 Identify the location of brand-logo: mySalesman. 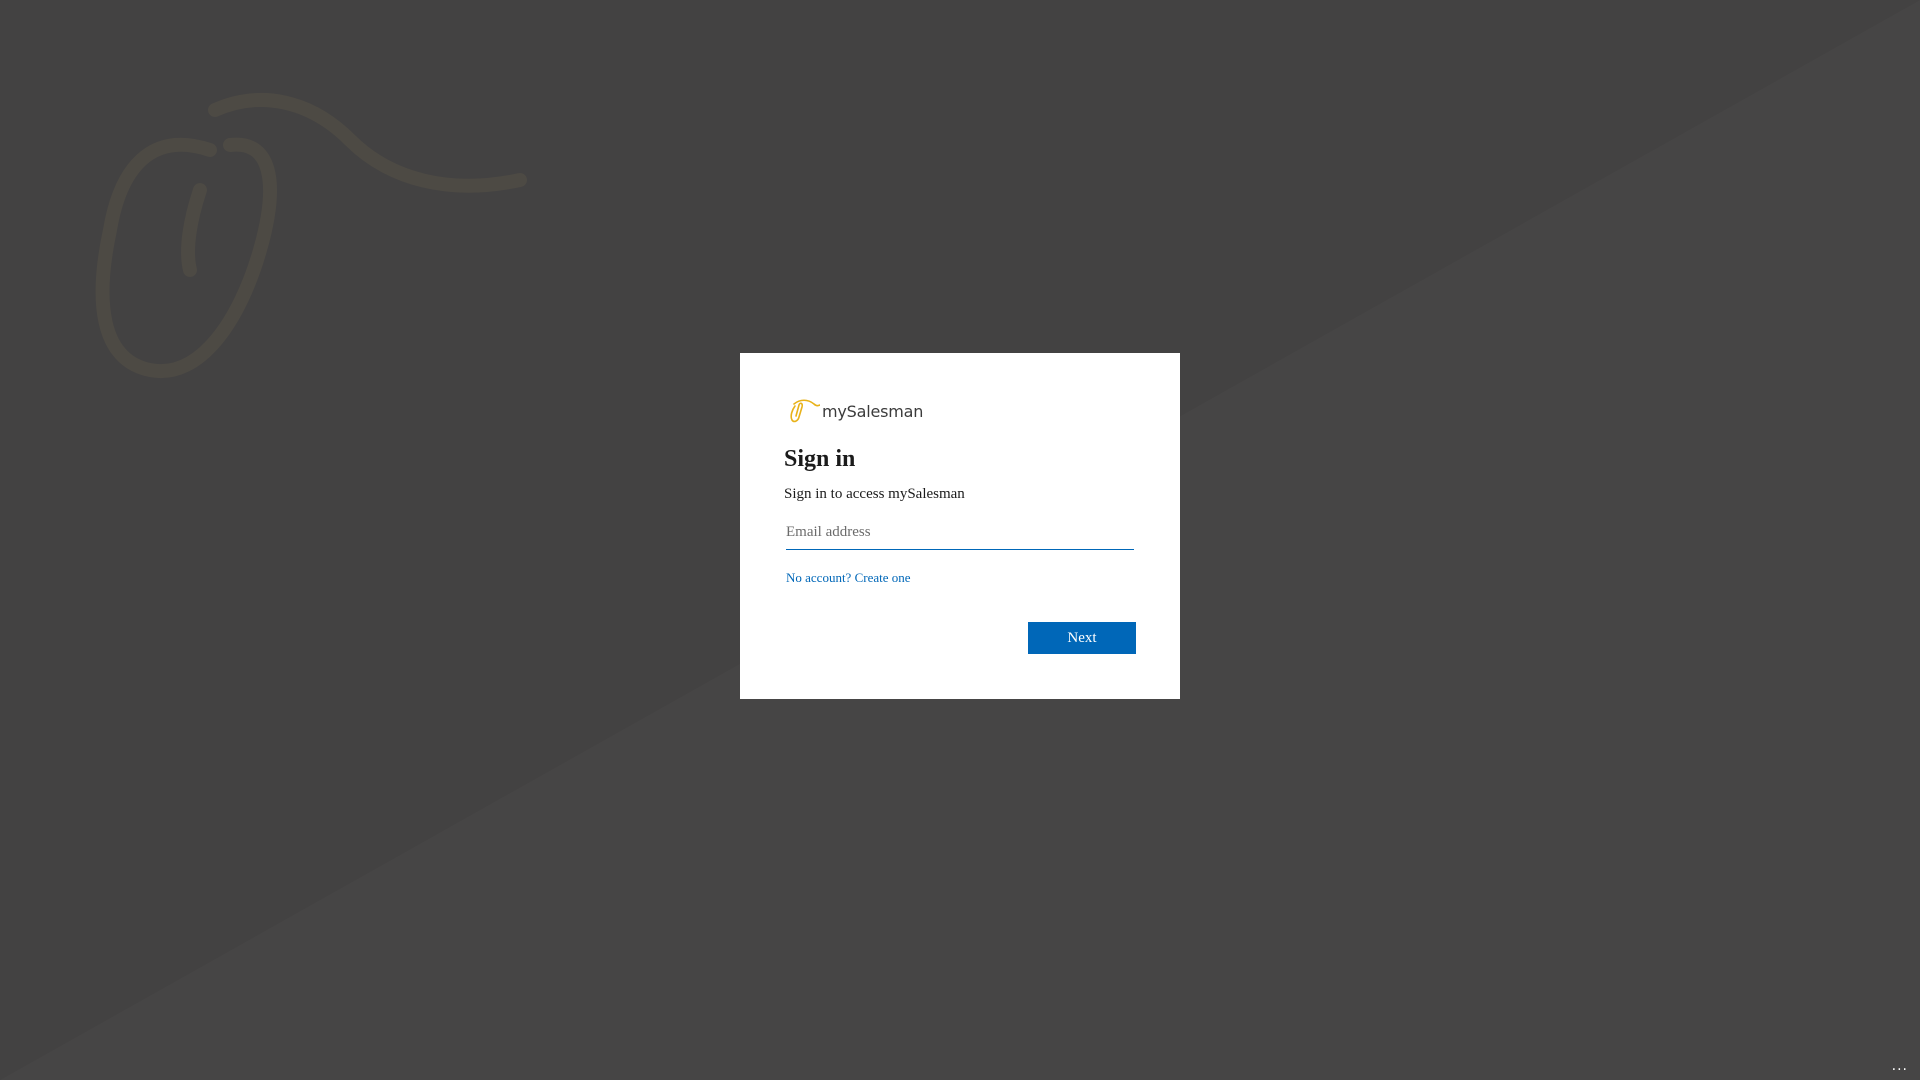
(961, 411).